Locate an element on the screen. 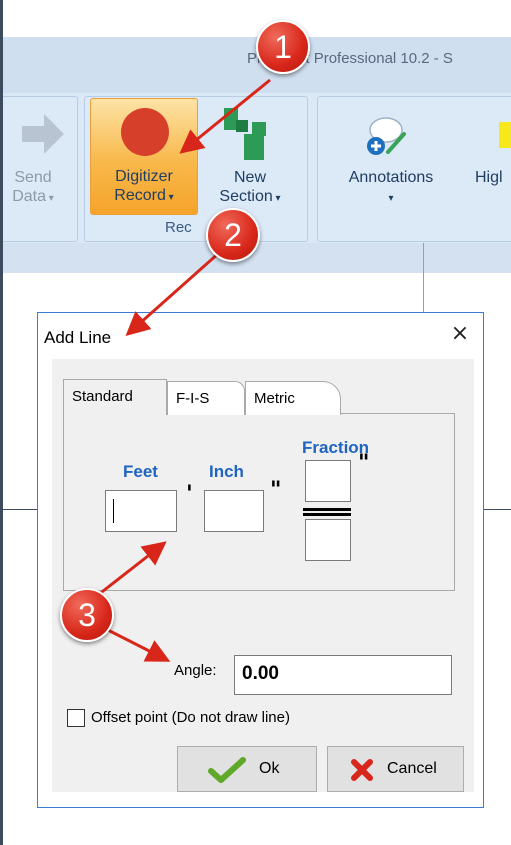 The height and width of the screenshot is (845, 511). callout-badge-1: 1 is located at coordinates (283, 47).